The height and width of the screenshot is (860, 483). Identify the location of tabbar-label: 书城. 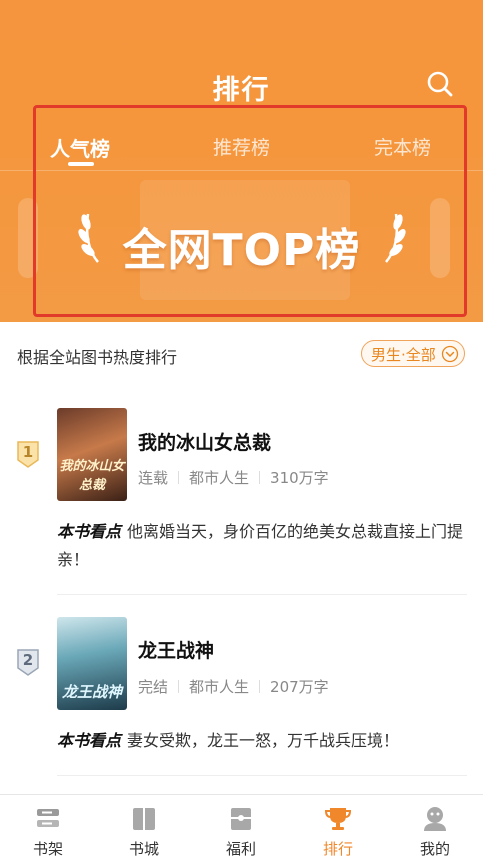
(143, 849).